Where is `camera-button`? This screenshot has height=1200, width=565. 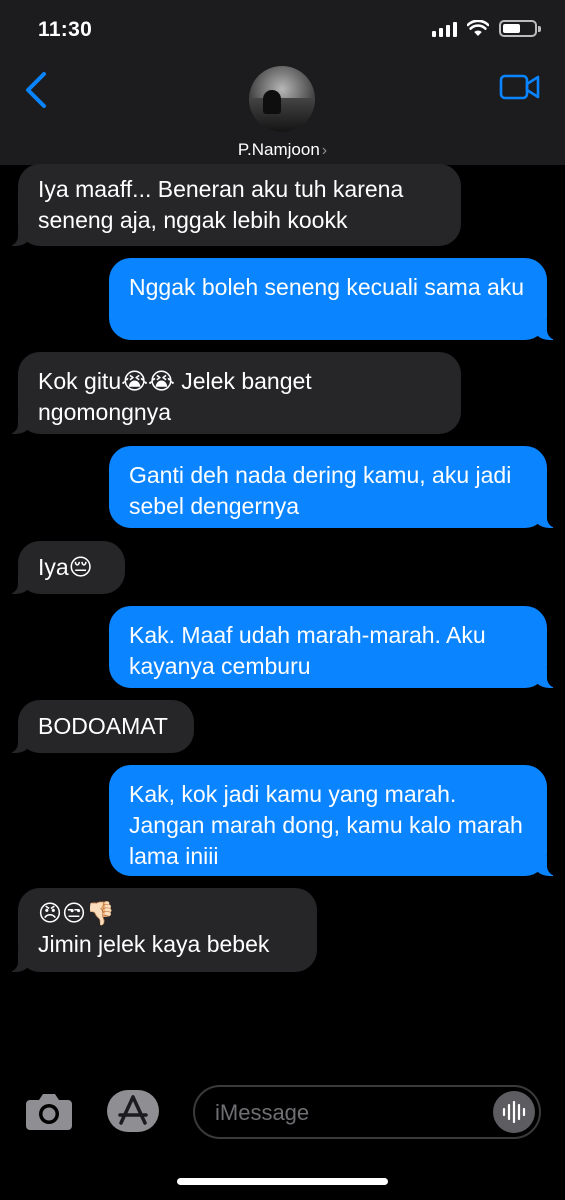 camera-button is located at coordinates (49, 1112).